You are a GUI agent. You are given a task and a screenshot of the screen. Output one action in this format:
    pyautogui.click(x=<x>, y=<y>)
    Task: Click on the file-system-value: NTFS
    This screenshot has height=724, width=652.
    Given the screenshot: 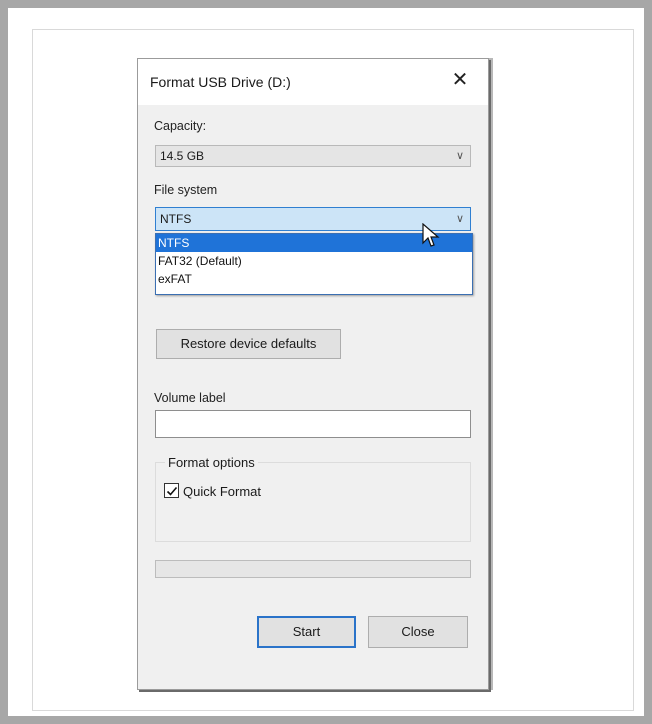 What is the action you would take?
    pyautogui.click(x=176, y=219)
    